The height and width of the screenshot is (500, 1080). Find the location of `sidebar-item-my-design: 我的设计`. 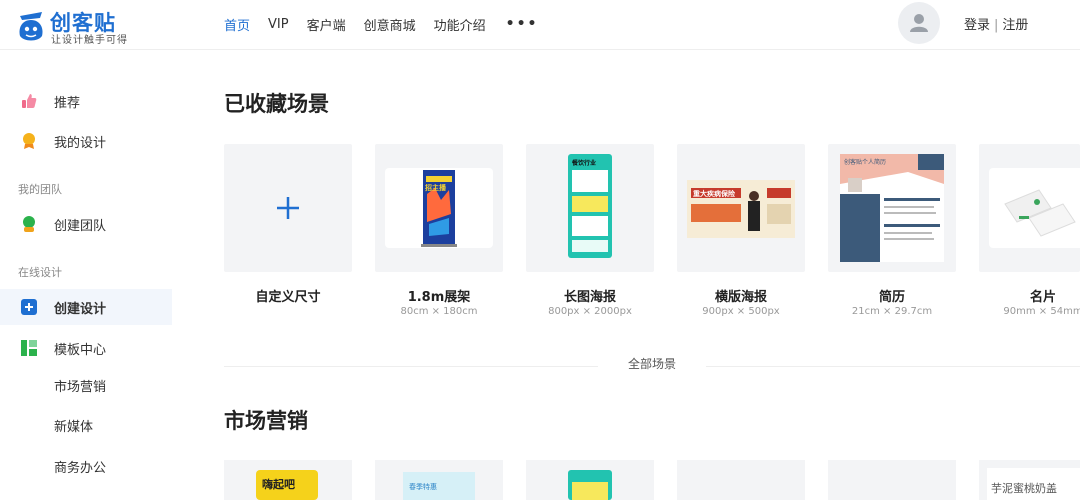

sidebar-item-my-design: 我的设计 is located at coordinates (86, 141).